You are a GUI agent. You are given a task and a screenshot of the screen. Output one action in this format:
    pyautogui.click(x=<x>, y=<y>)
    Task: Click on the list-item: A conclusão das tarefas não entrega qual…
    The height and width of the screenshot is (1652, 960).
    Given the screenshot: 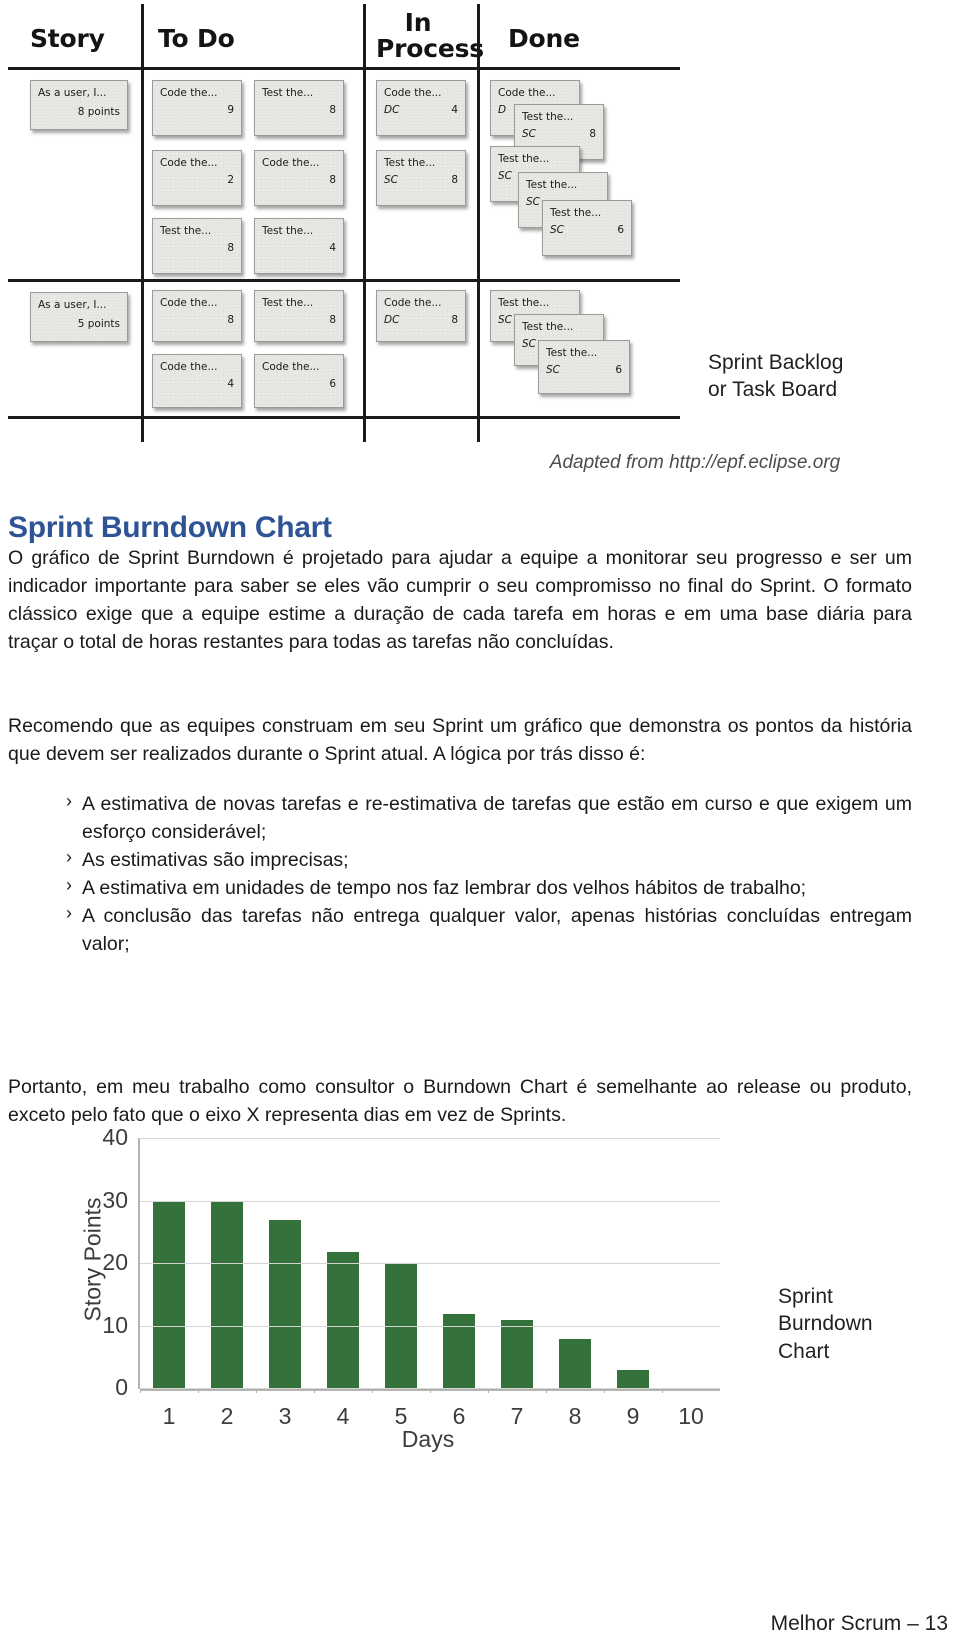 What is the action you would take?
    pyautogui.click(x=489, y=929)
    